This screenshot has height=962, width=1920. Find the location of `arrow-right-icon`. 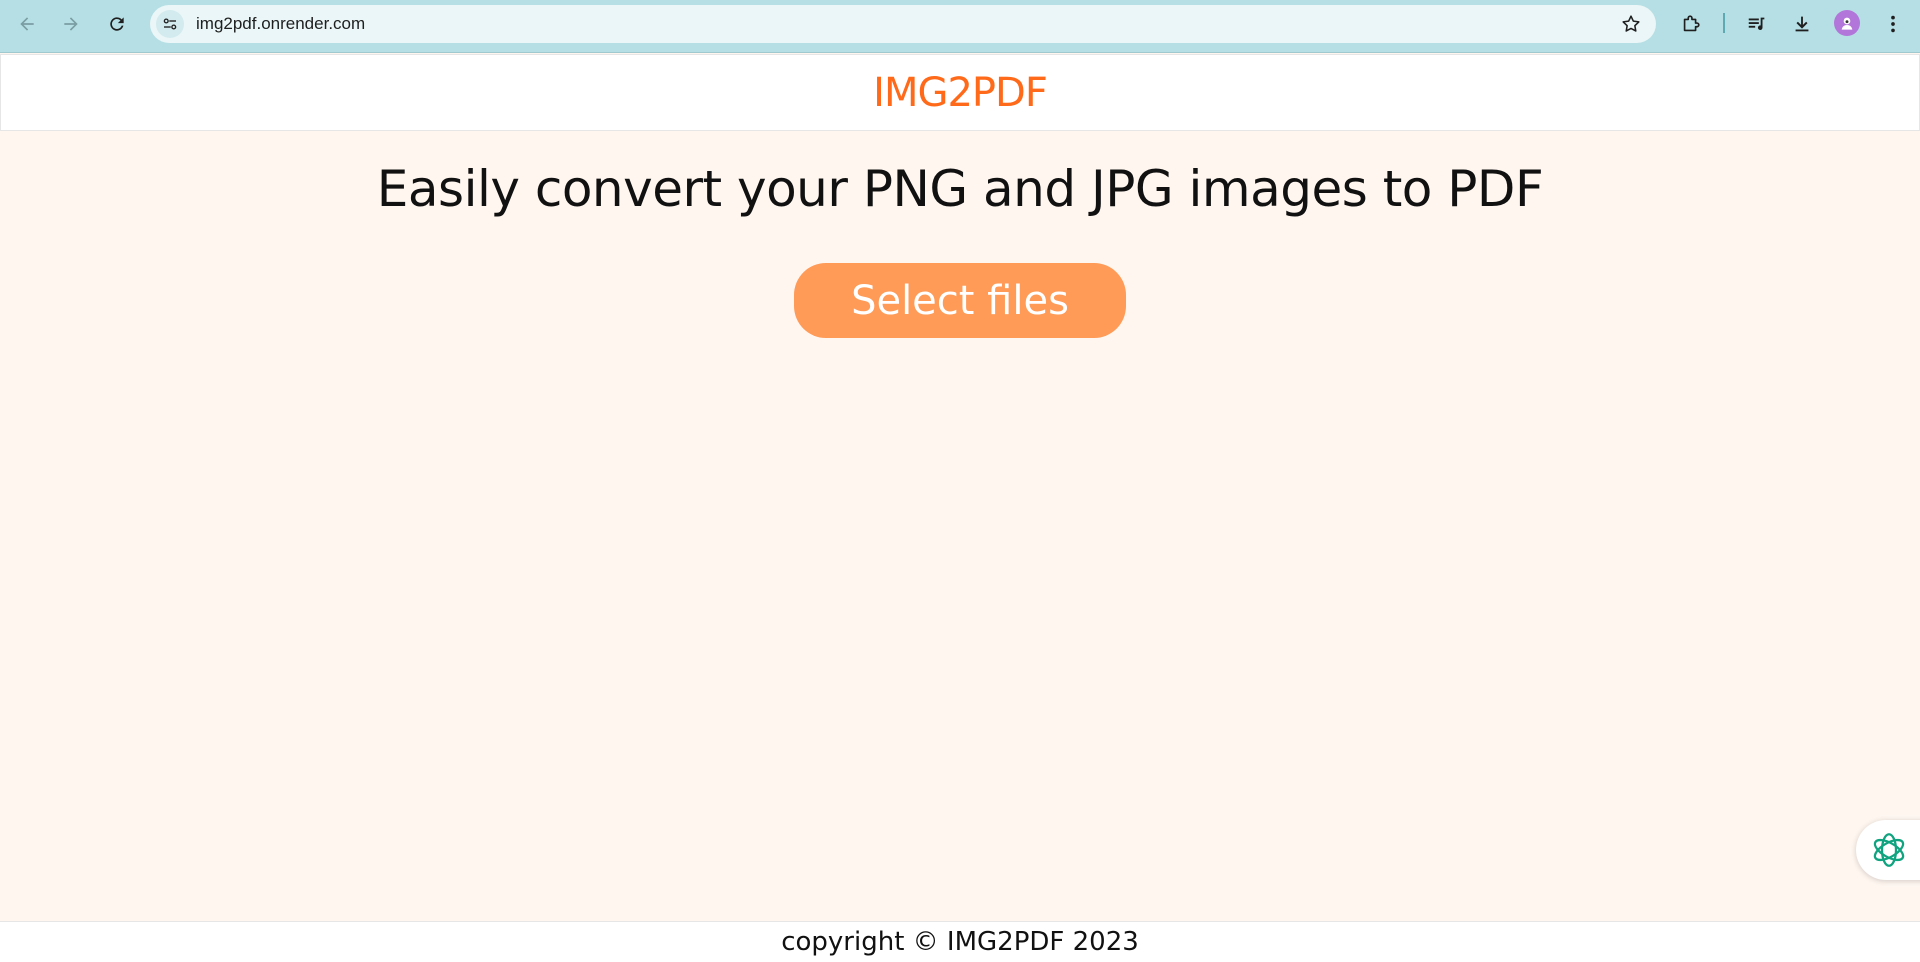

arrow-right-icon is located at coordinates (71, 24).